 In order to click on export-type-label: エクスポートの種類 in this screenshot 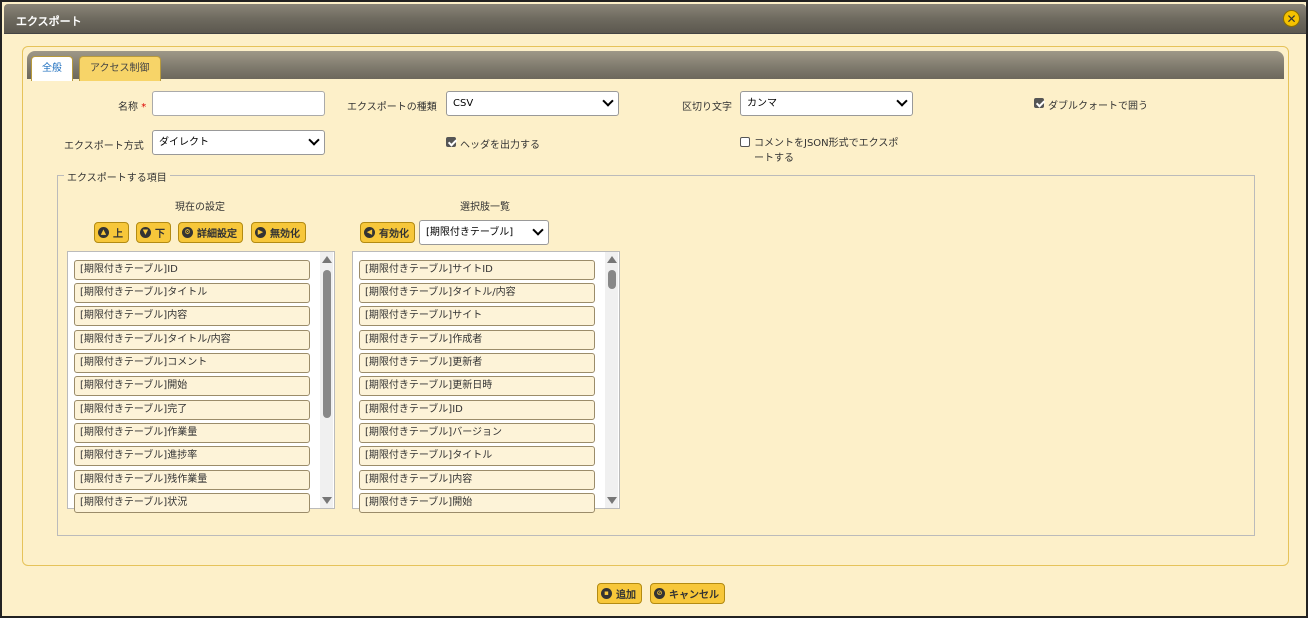, I will do `click(392, 107)`.